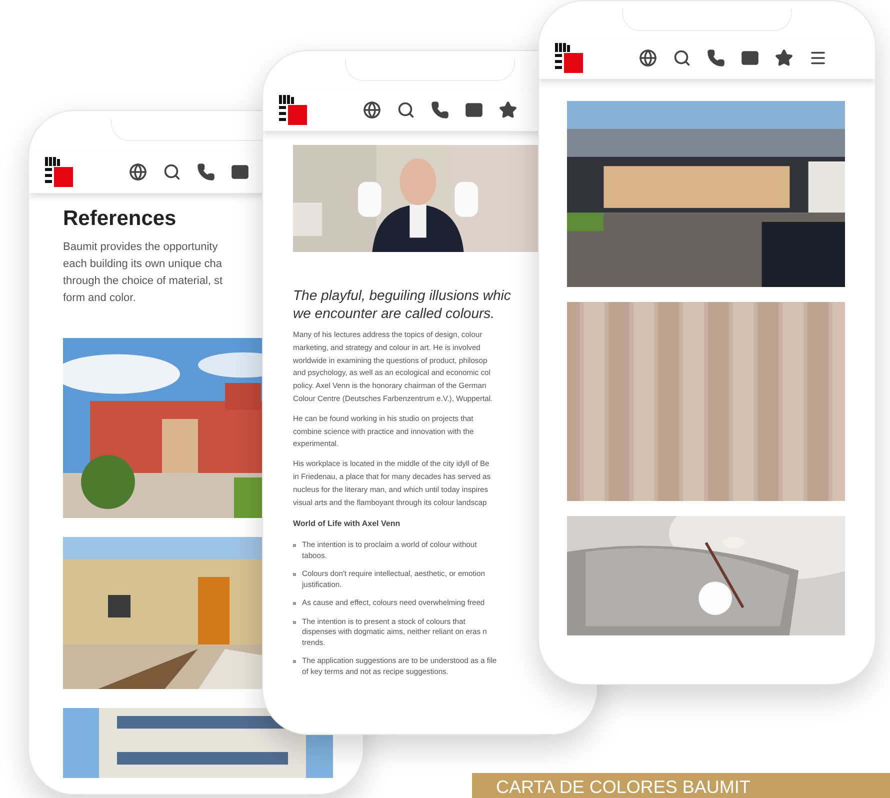  I want to click on menu-icon, so click(818, 58).